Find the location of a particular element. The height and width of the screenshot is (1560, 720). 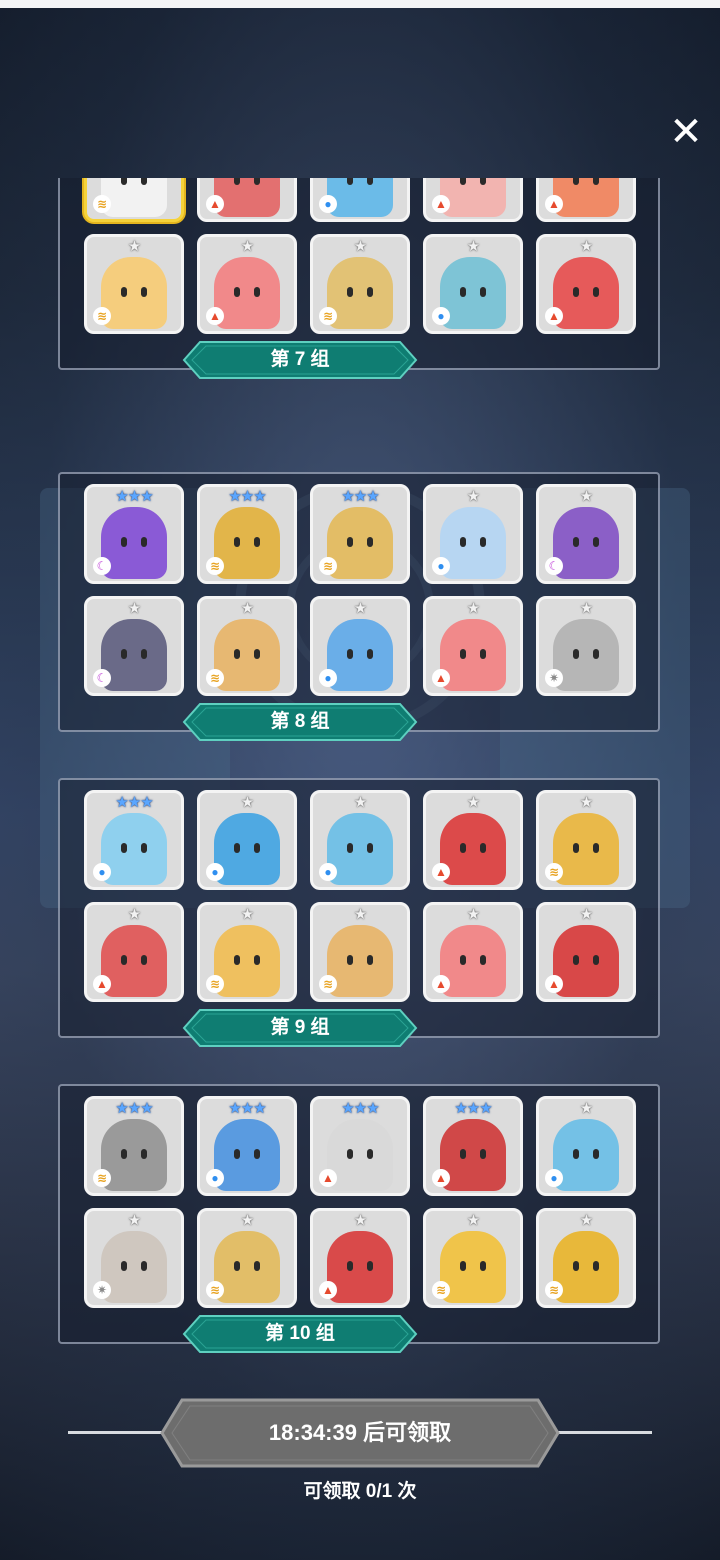

dark-element-icon: ☾ is located at coordinates (102, 678).